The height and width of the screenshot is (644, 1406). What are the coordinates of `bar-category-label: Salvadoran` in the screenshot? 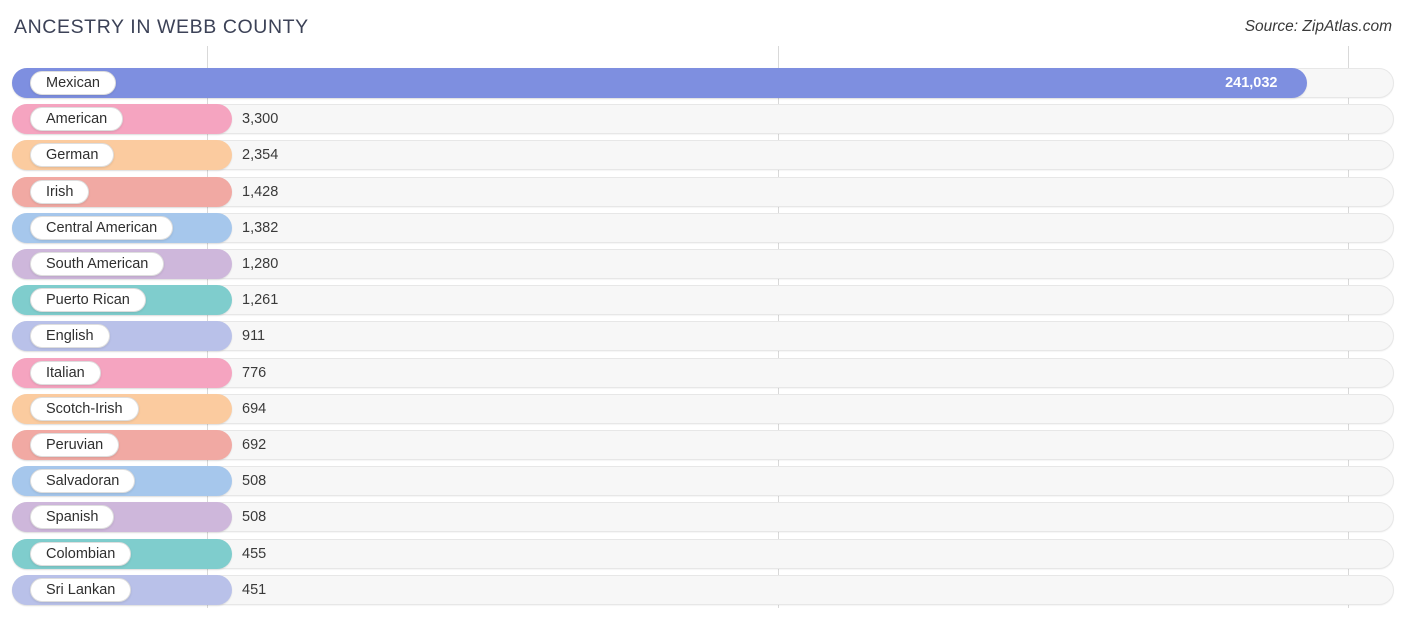 It's located at (83, 481).